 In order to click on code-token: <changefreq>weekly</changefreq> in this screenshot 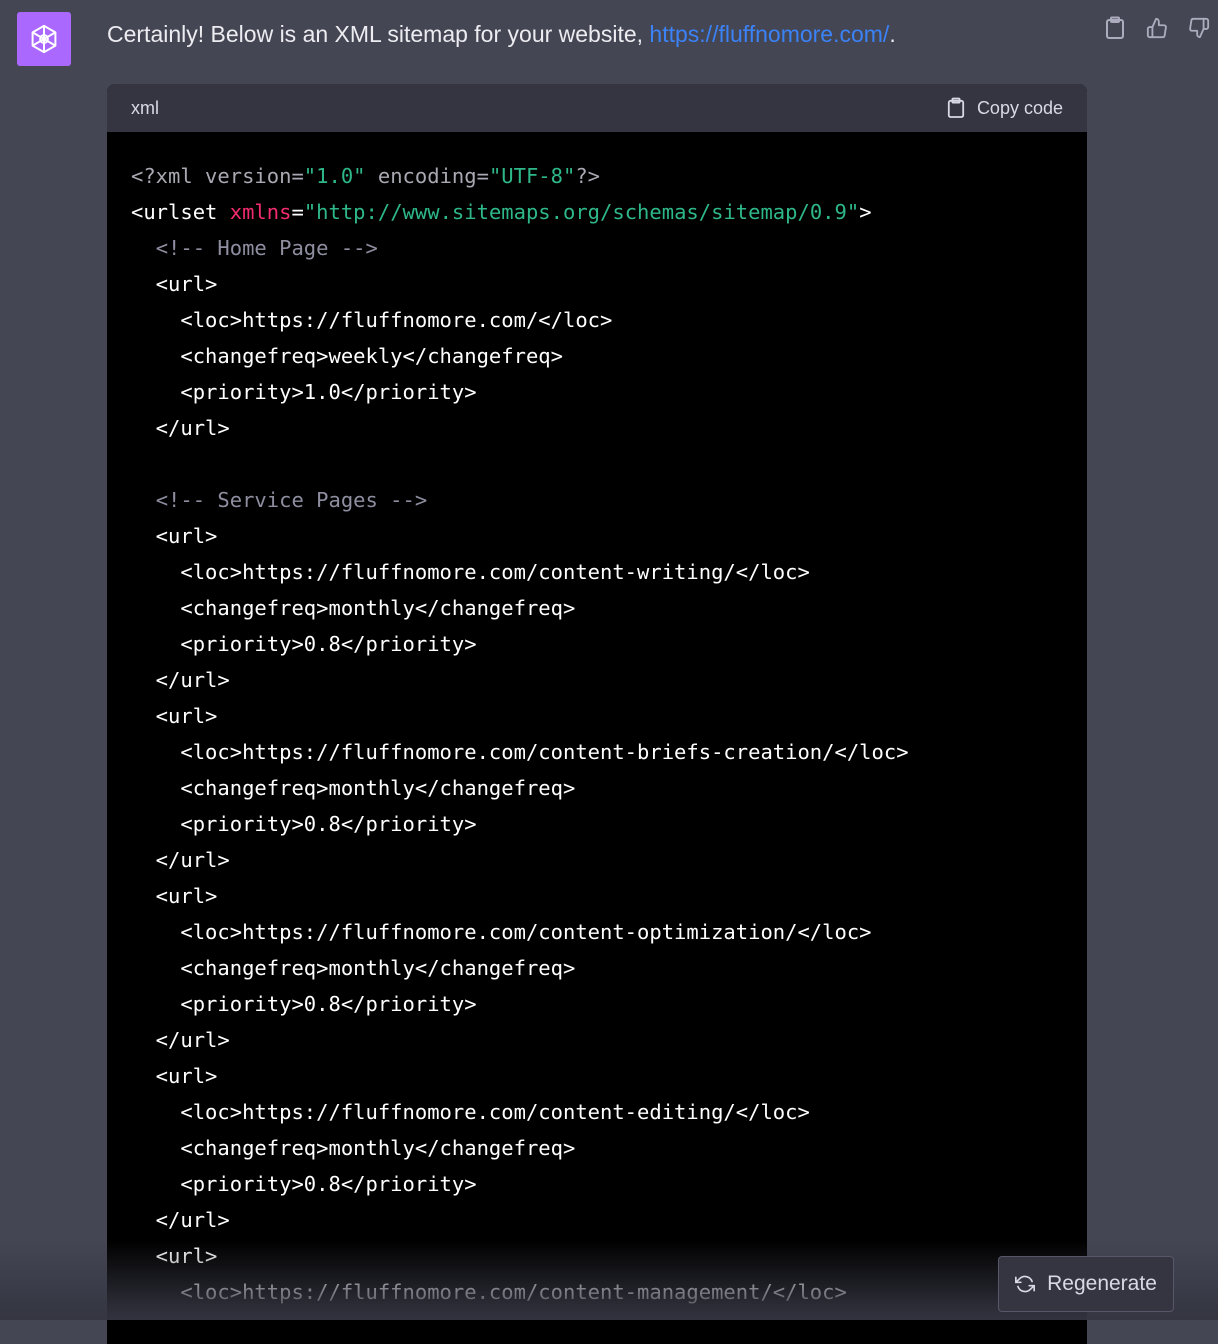, I will do `click(347, 356)`.